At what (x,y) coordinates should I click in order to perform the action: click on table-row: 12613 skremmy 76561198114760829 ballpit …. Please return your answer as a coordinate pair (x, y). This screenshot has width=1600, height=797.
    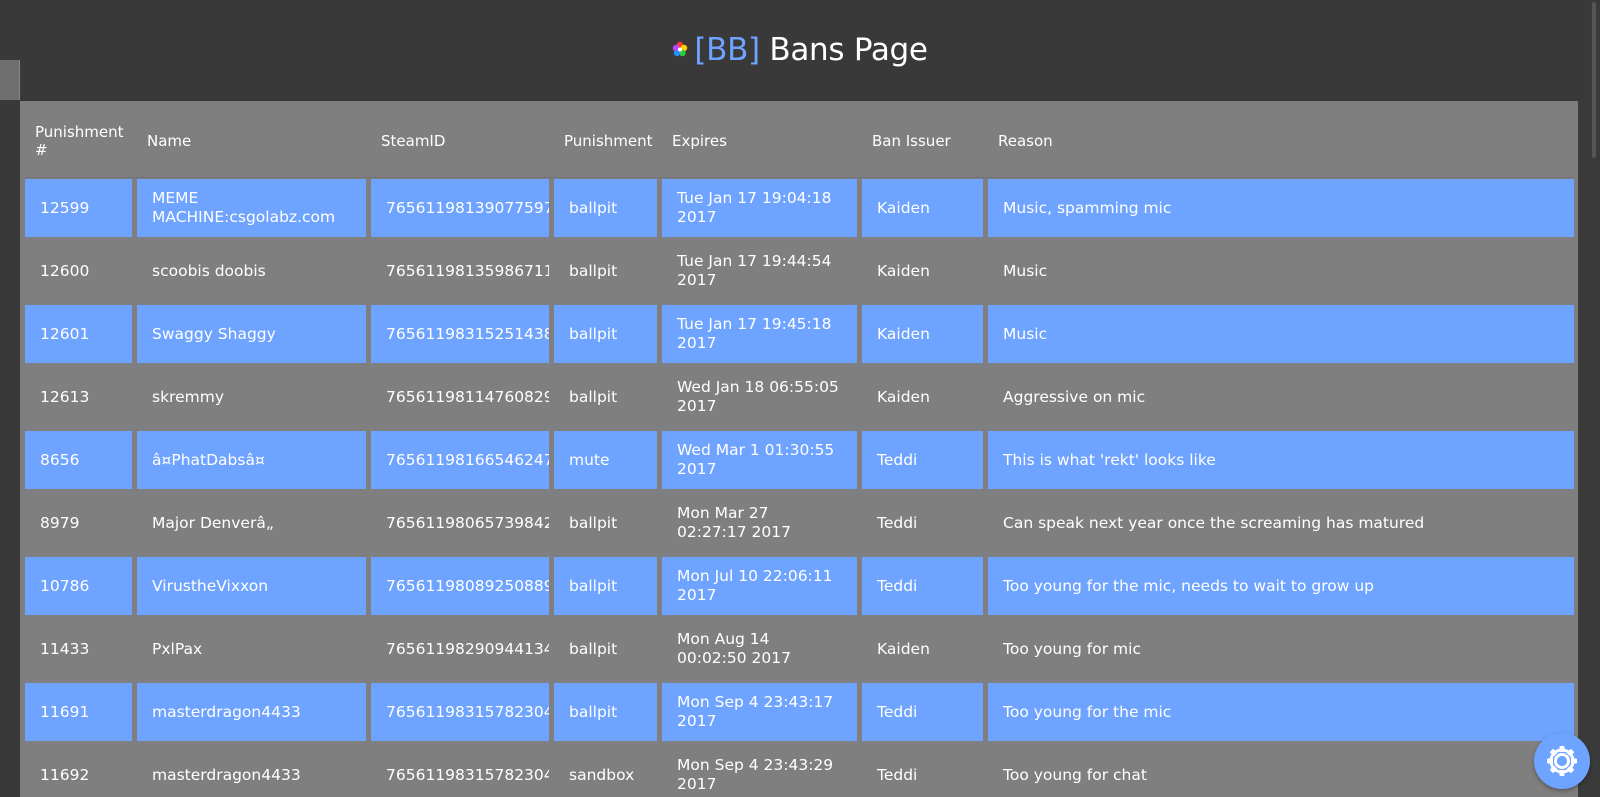
    Looking at the image, I should click on (799, 397).